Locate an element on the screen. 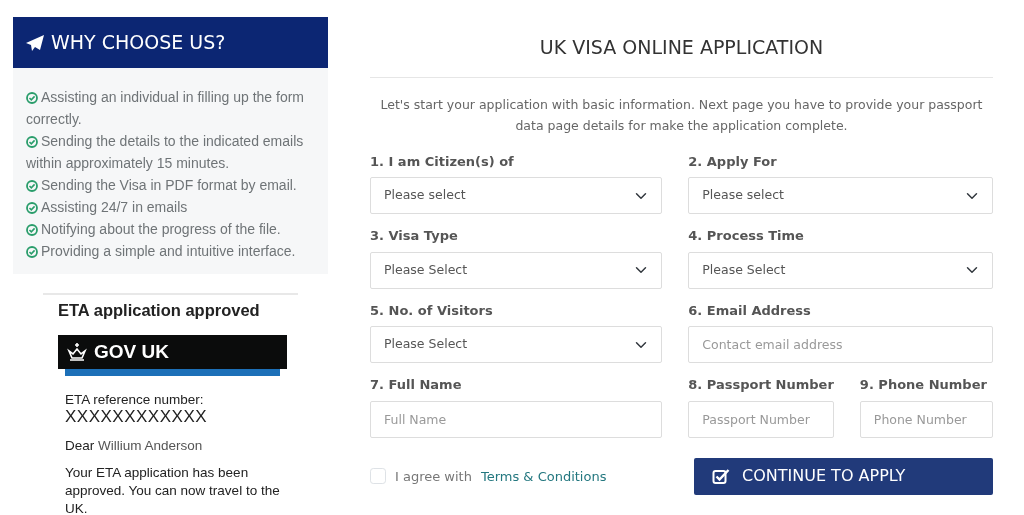  intro-text: Let's start your application with basic information. Next page you have to provide your passport data page details for make the application complete. is located at coordinates (681, 115).